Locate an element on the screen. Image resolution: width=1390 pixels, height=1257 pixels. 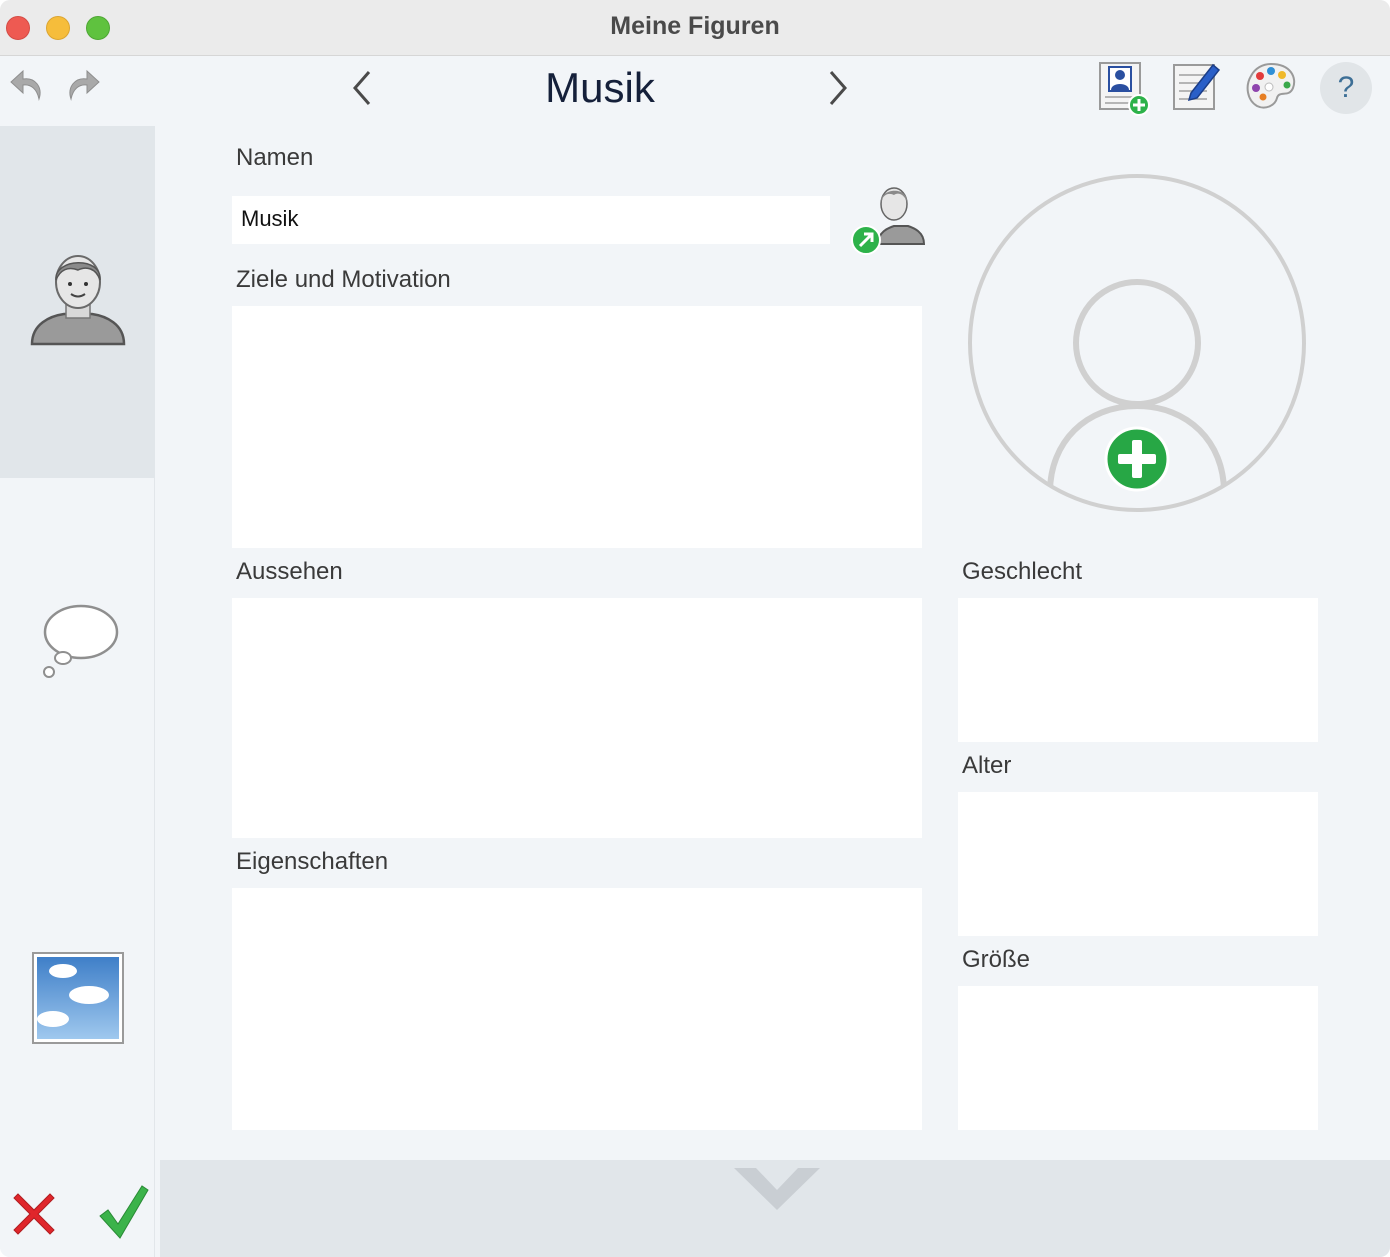
sky-image-icon is located at coordinates (78, 1000).